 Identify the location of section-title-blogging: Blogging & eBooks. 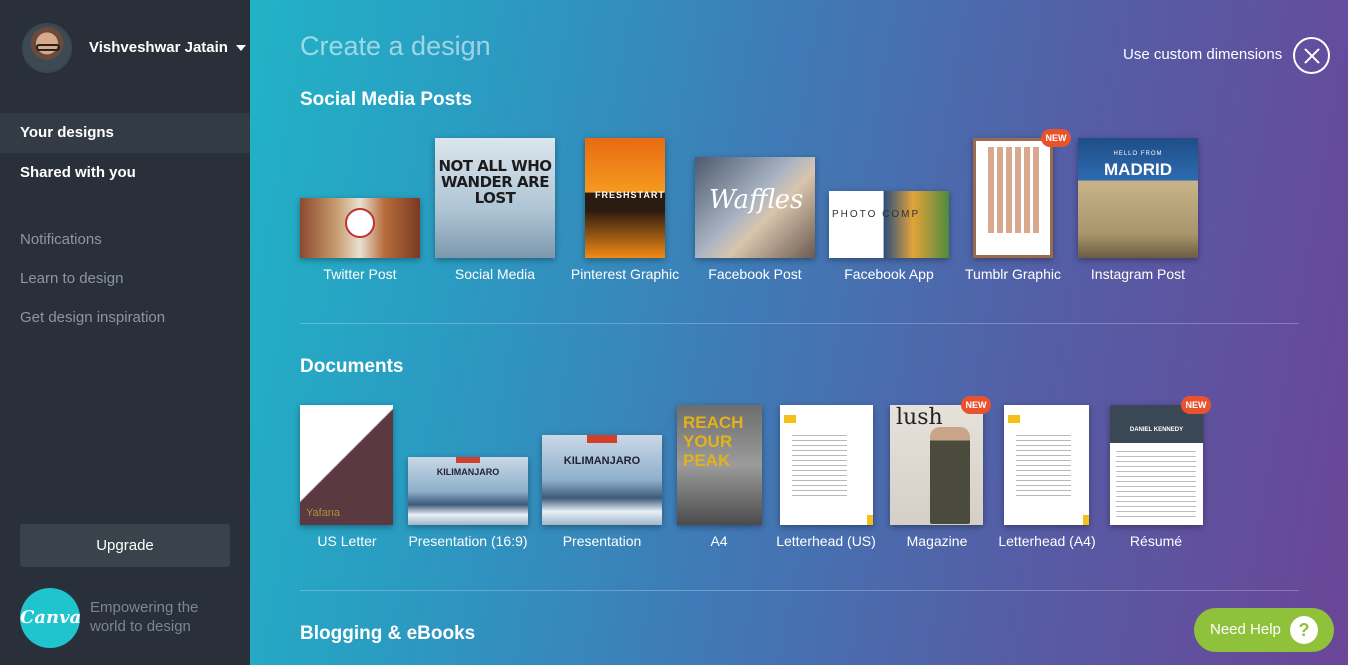
(388, 633).